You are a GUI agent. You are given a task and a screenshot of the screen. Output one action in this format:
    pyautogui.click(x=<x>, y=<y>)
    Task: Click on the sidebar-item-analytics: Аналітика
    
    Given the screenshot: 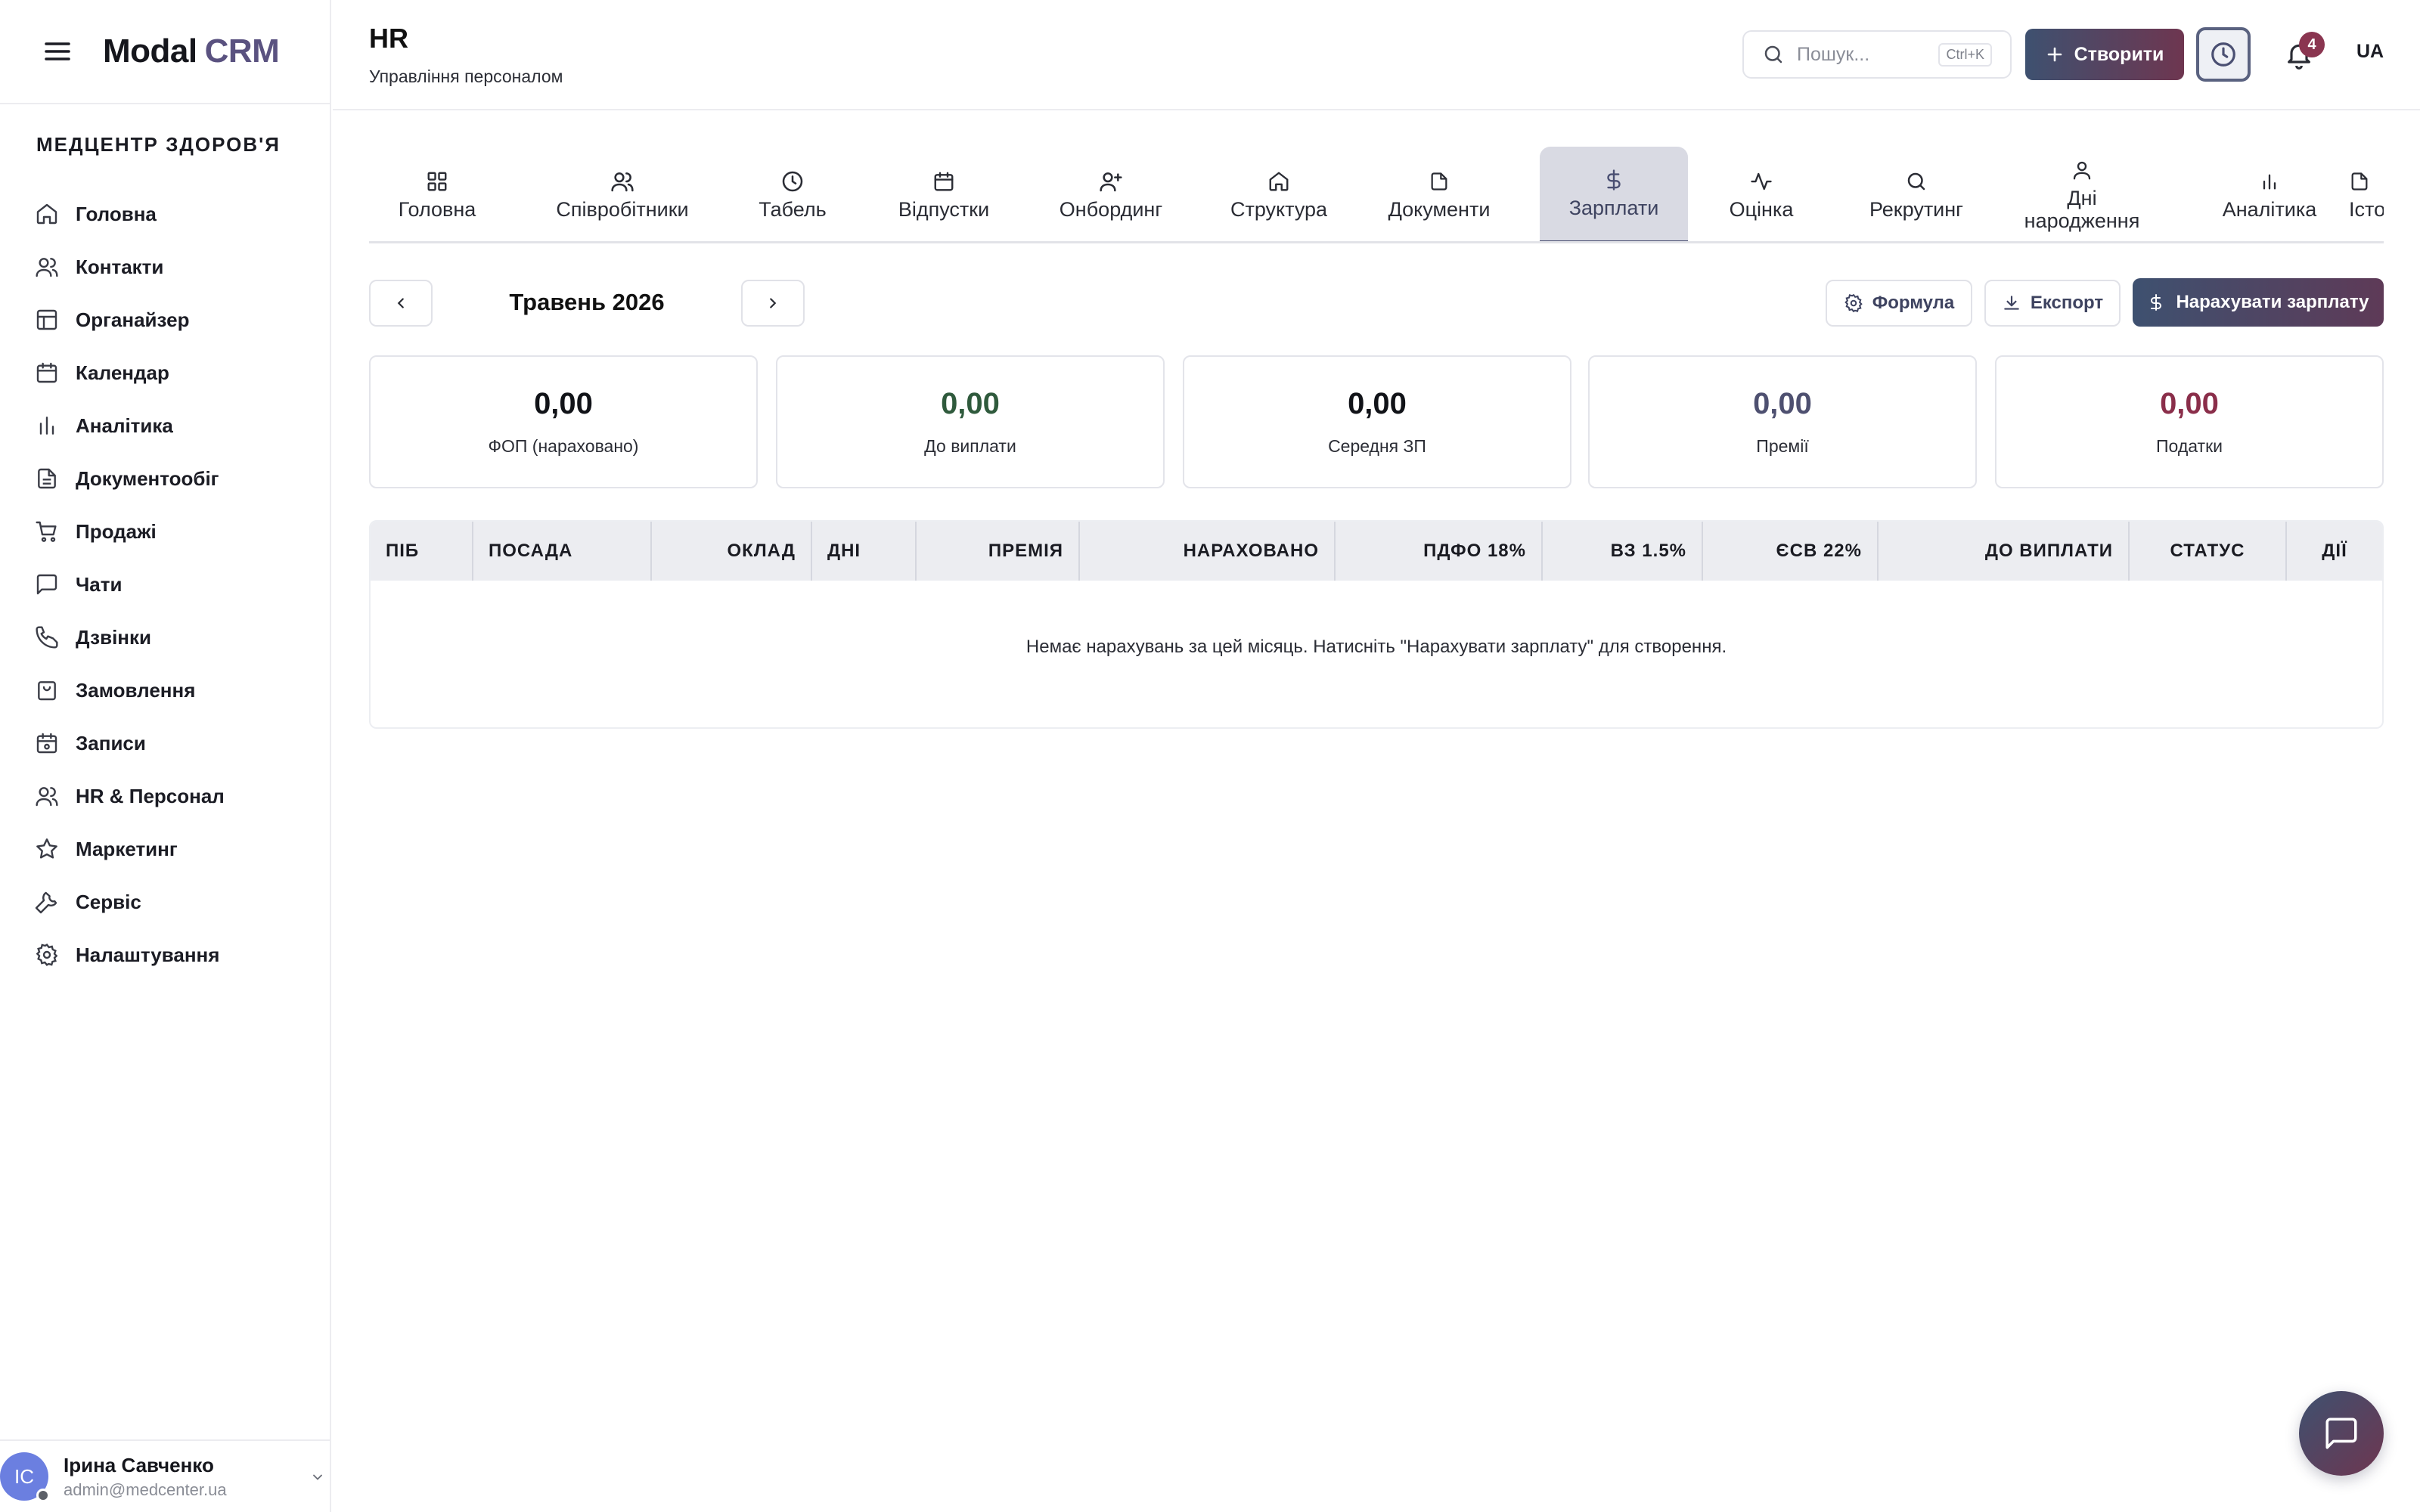 What is the action you would take?
    pyautogui.click(x=181, y=425)
    